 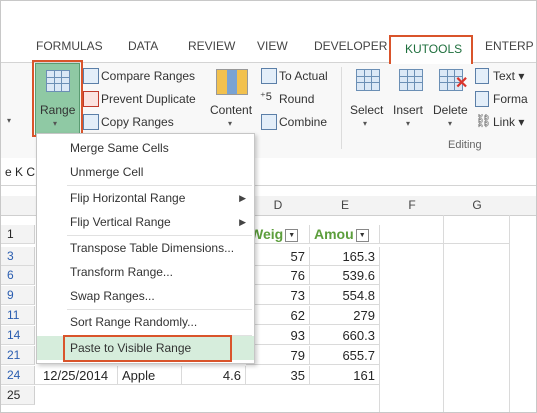 What do you see at coordinates (18, 295) in the screenshot?
I see `row-header: 9` at bounding box center [18, 295].